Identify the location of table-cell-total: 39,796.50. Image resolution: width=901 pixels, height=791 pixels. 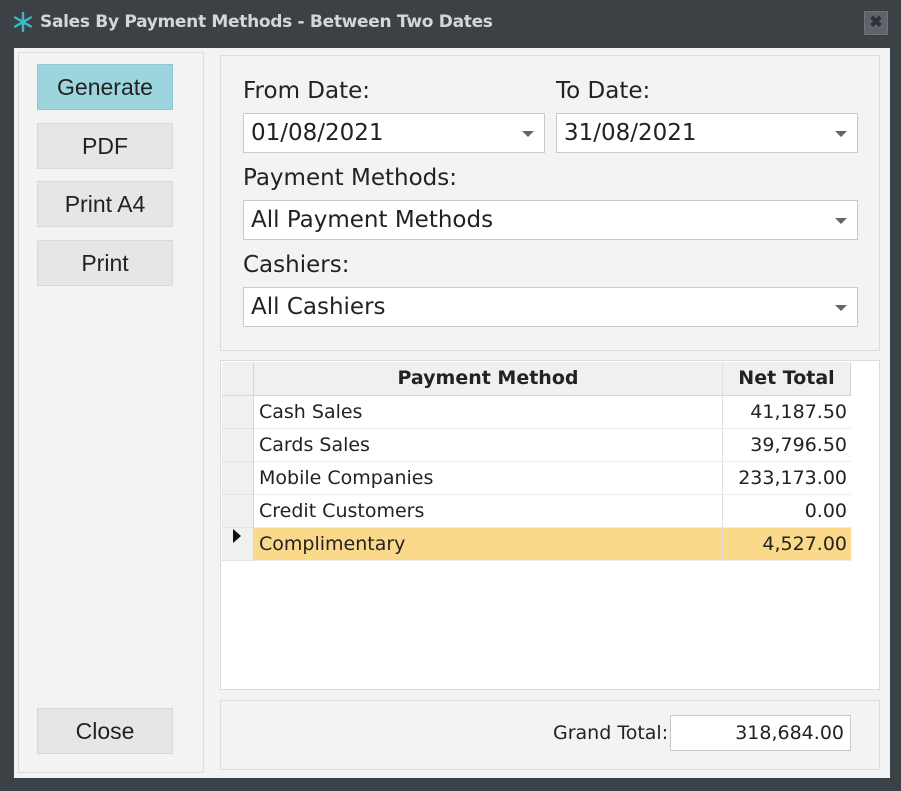
(787, 445).